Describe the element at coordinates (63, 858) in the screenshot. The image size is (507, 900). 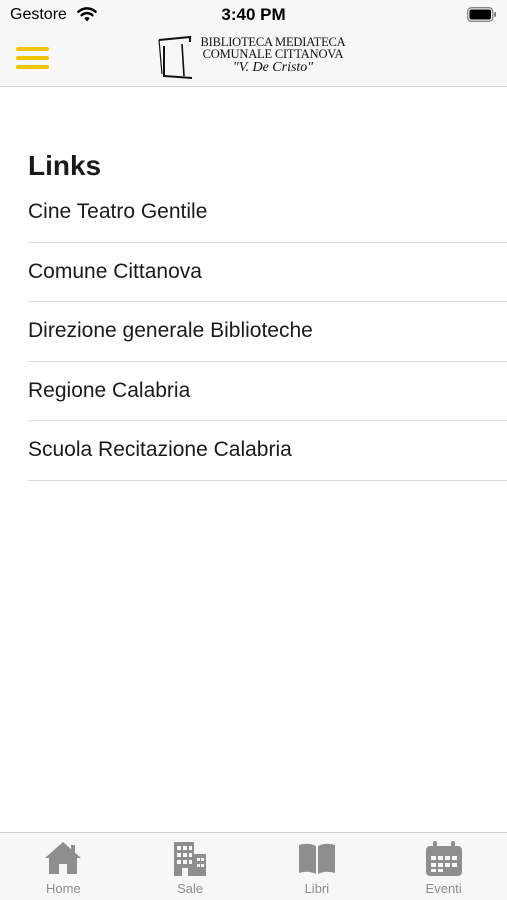
I see `home-icon` at that location.